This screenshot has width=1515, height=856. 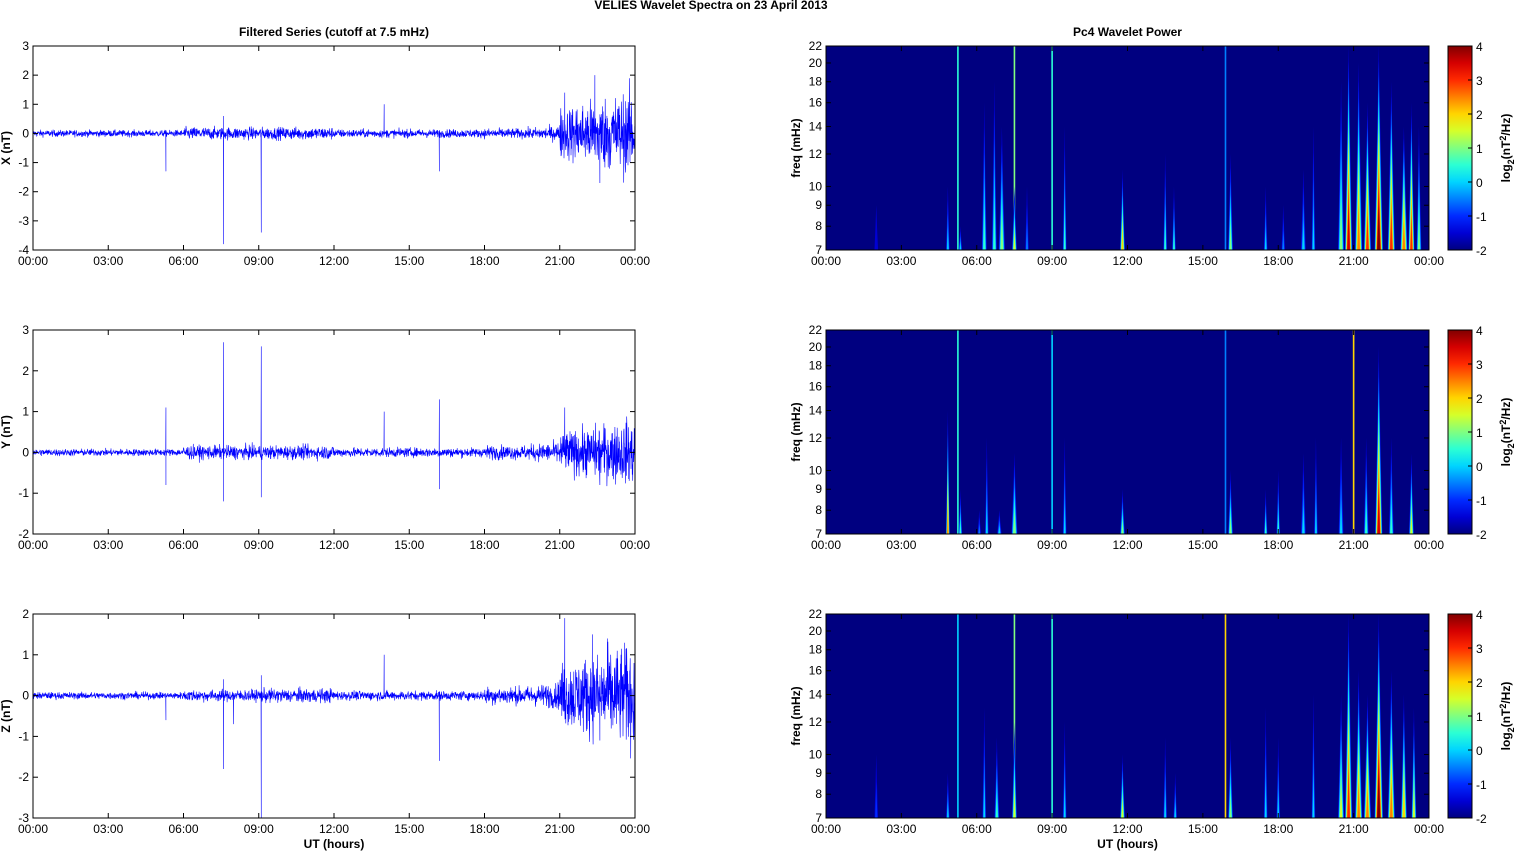 I want to click on colorbar-tick-label: 1, so click(x=1479, y=717).